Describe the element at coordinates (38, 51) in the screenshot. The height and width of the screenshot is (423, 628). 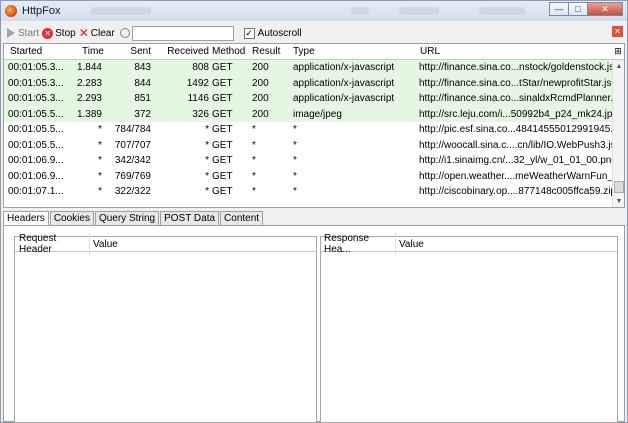
I see `column-header-started: Started` at that location.